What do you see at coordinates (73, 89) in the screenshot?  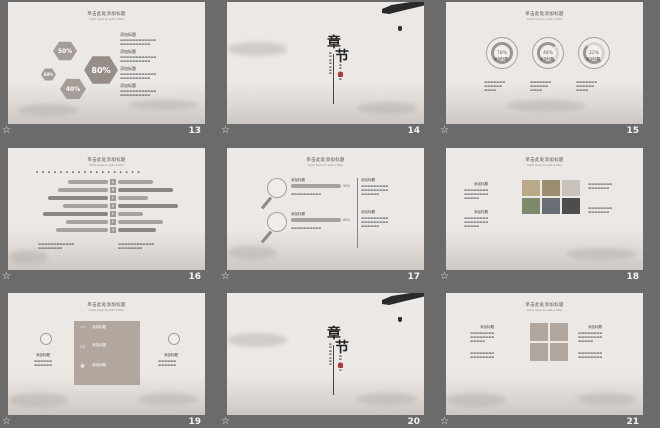 I see `hex-badge: 40%` at bounding box center [73, 89].